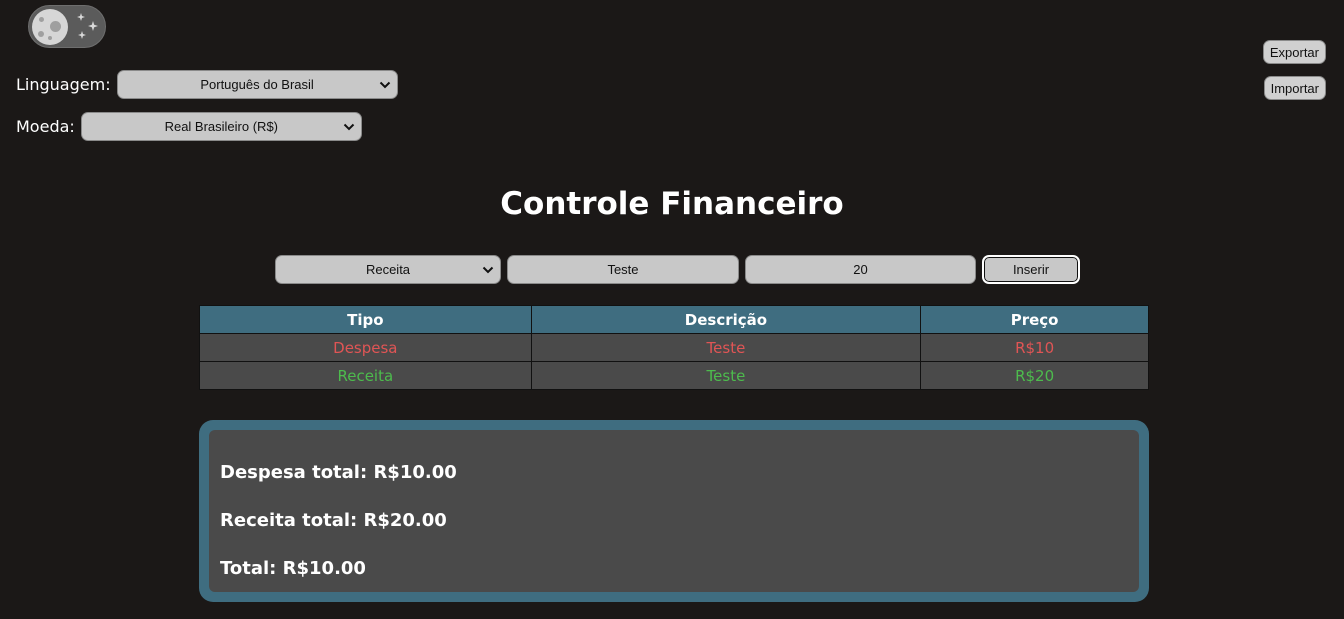  Describe the element at coordinates (87, 26) in the screenshot. I see `stars-icon` at that location.